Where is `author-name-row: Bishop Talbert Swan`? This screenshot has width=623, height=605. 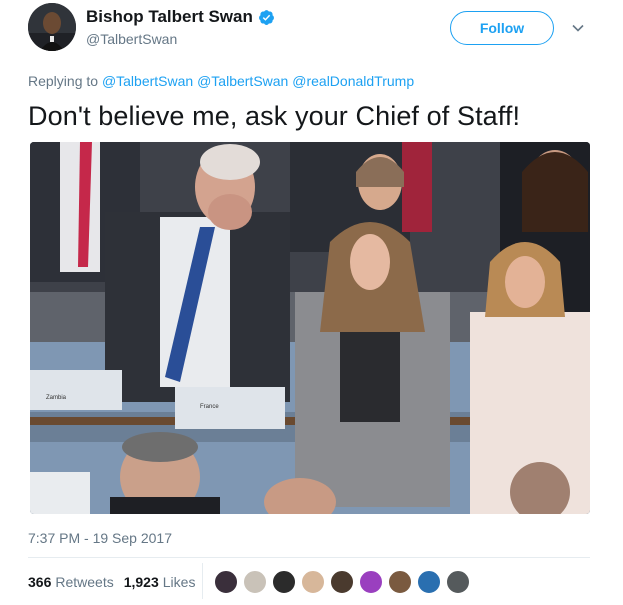
author-name-row: Bishop Talbert Swan is located at coordinates (180, 17).